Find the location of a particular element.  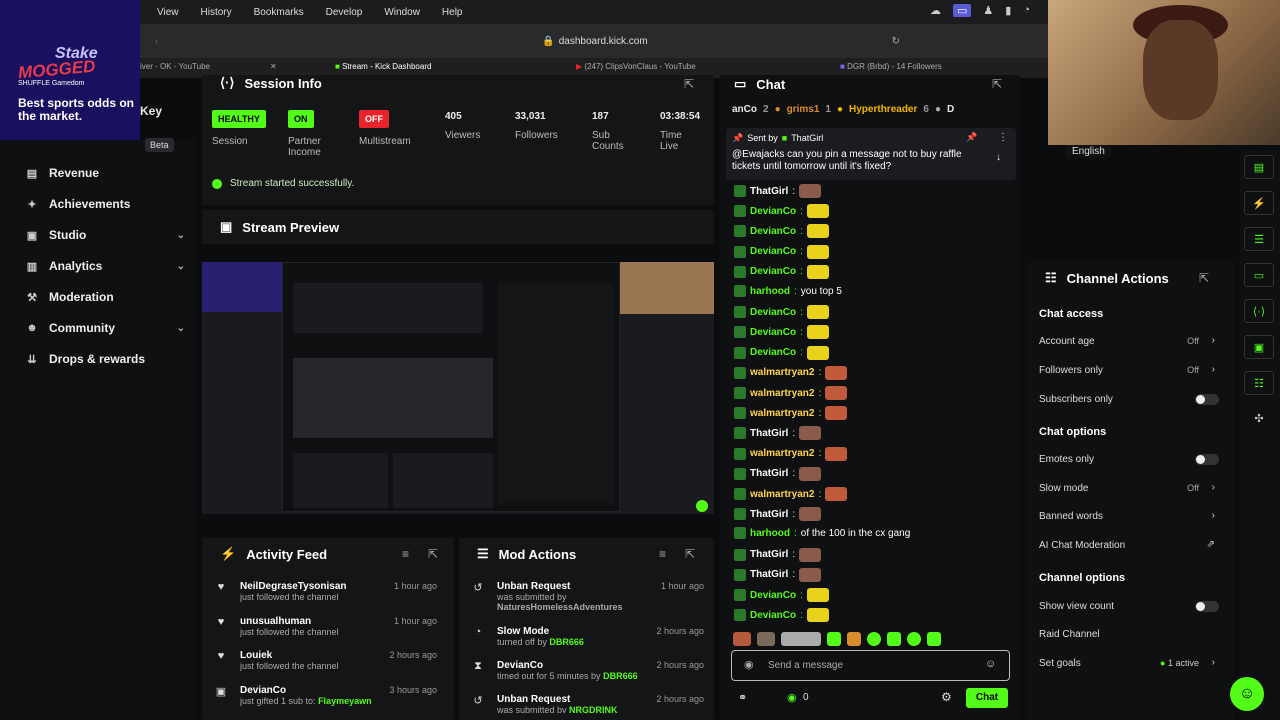

dashboard-icon: ▤ is located at coordinates (1259, 167).